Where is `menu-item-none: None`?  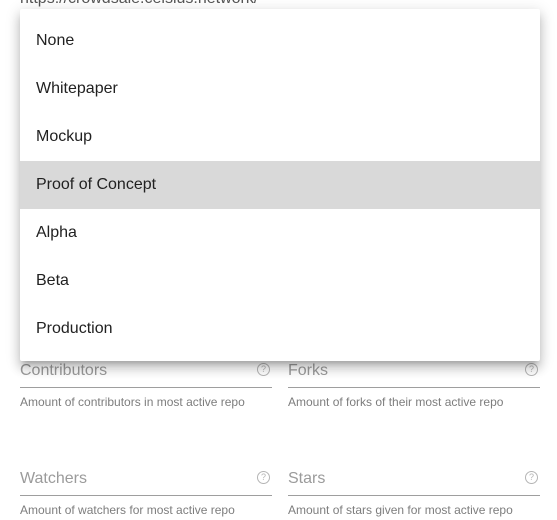 menu-item-none: None is located at coordinates (280, 41).